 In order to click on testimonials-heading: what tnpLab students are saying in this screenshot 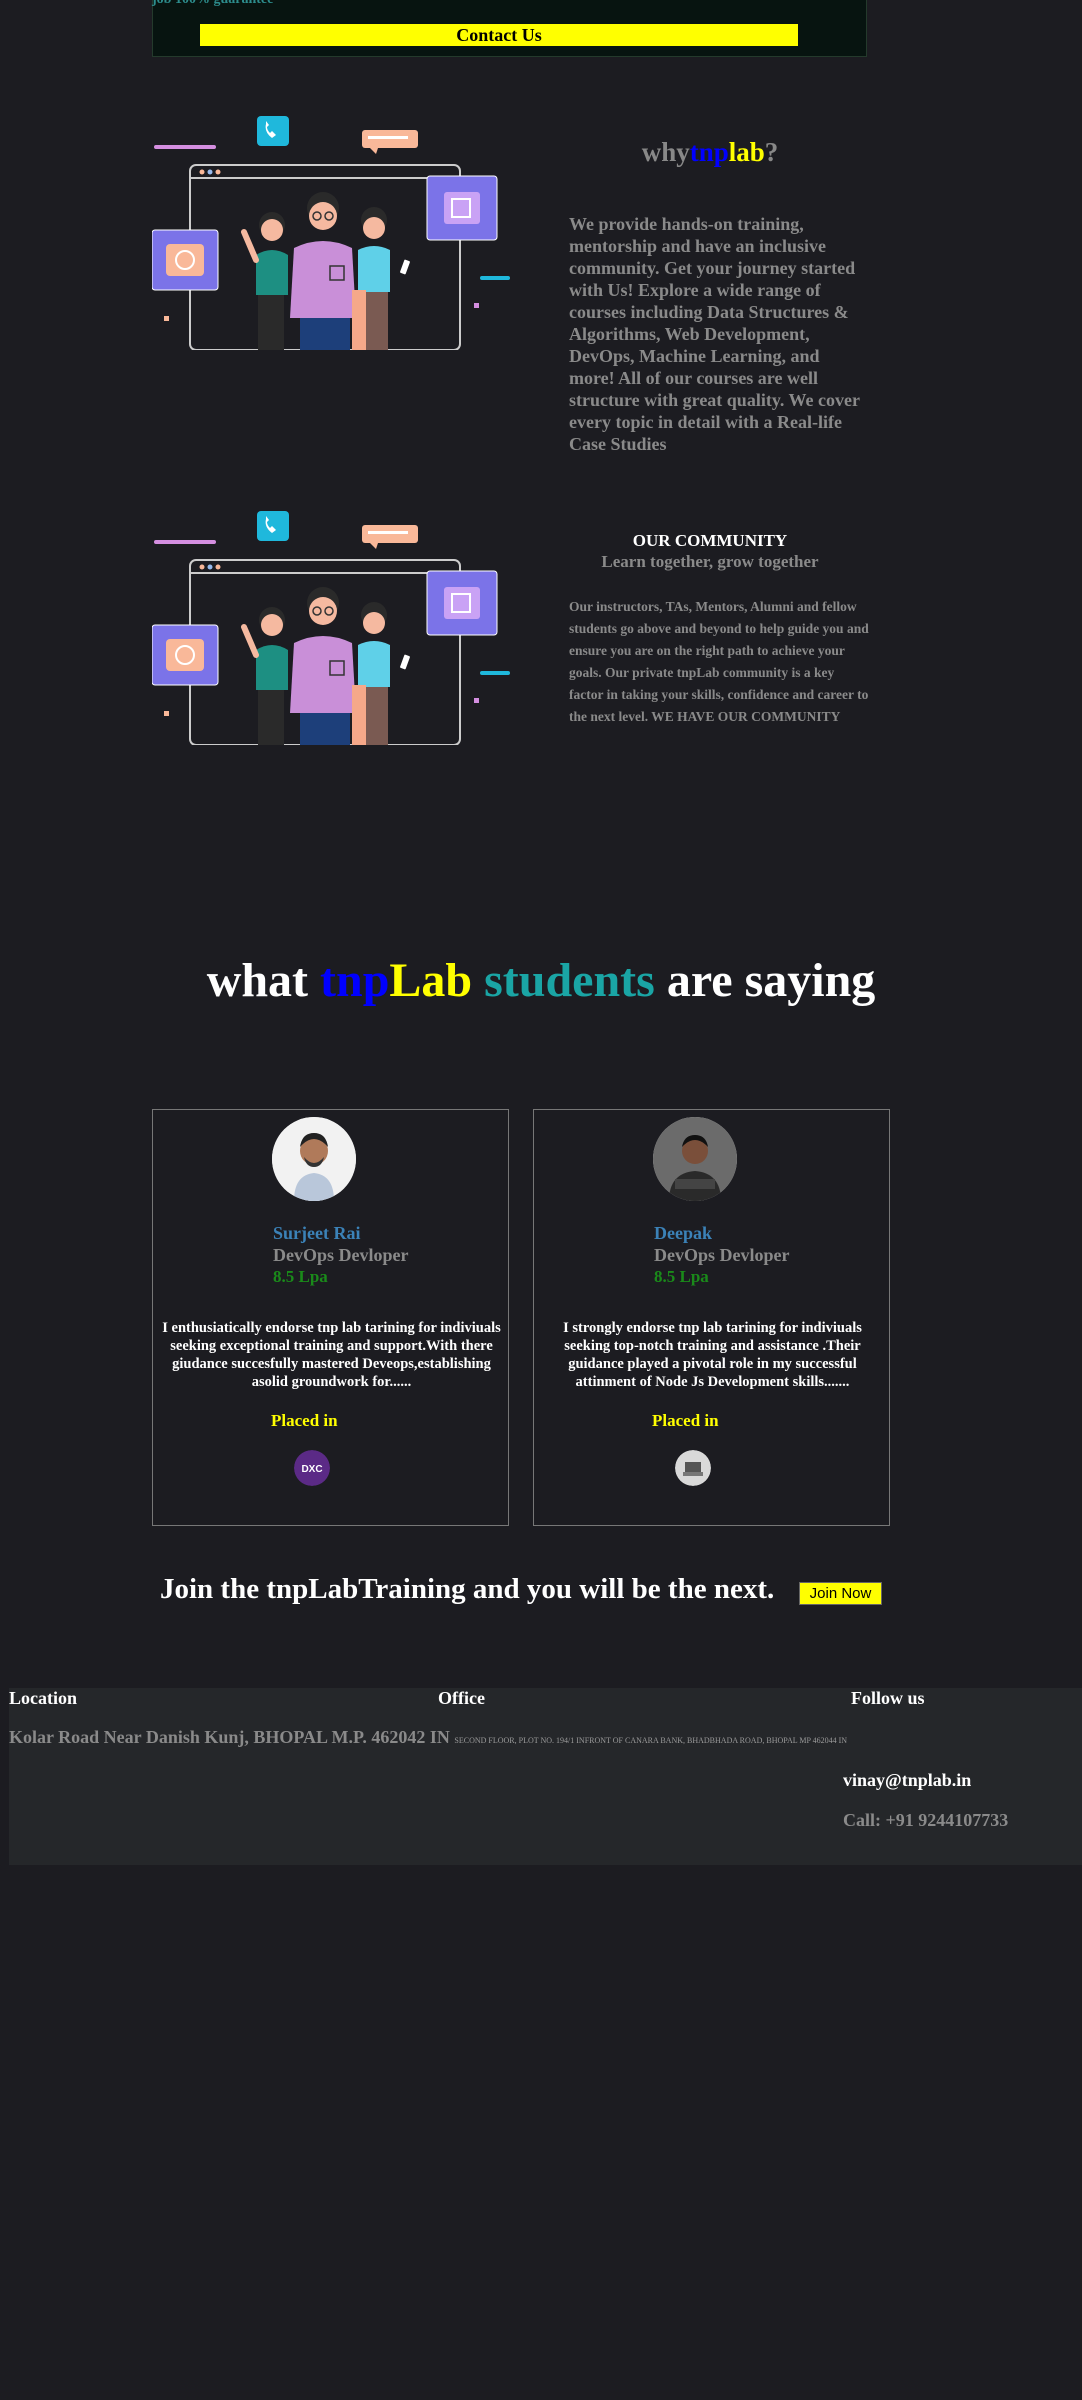, I will do `click(541, 980)`.